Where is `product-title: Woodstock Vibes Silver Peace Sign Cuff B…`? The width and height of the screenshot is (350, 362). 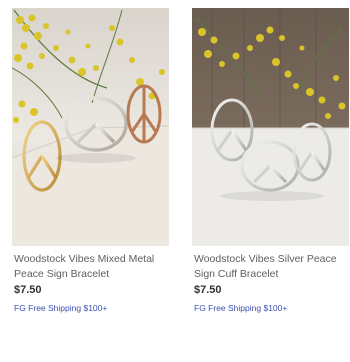 product-title: Woodstock Vibes Silver Peace Sign Cuff B… is located at coordinates (271, 267).